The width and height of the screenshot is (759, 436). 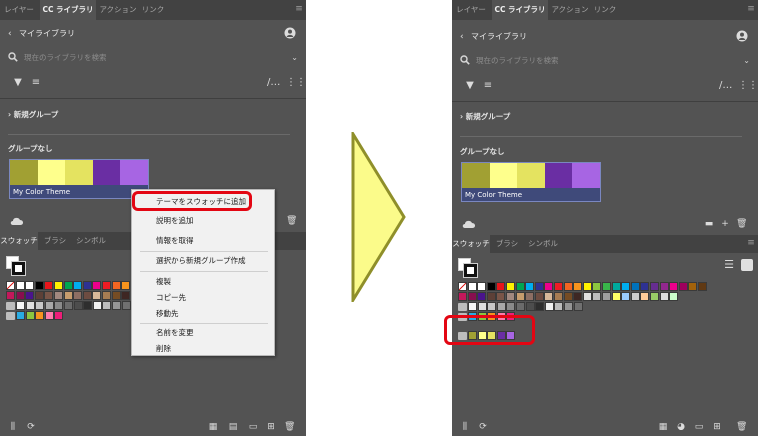 What do you see at coordinates (741, 427) in the screenshot?
I see `trash-icon: 🗑` at bounding box center [741, 427].